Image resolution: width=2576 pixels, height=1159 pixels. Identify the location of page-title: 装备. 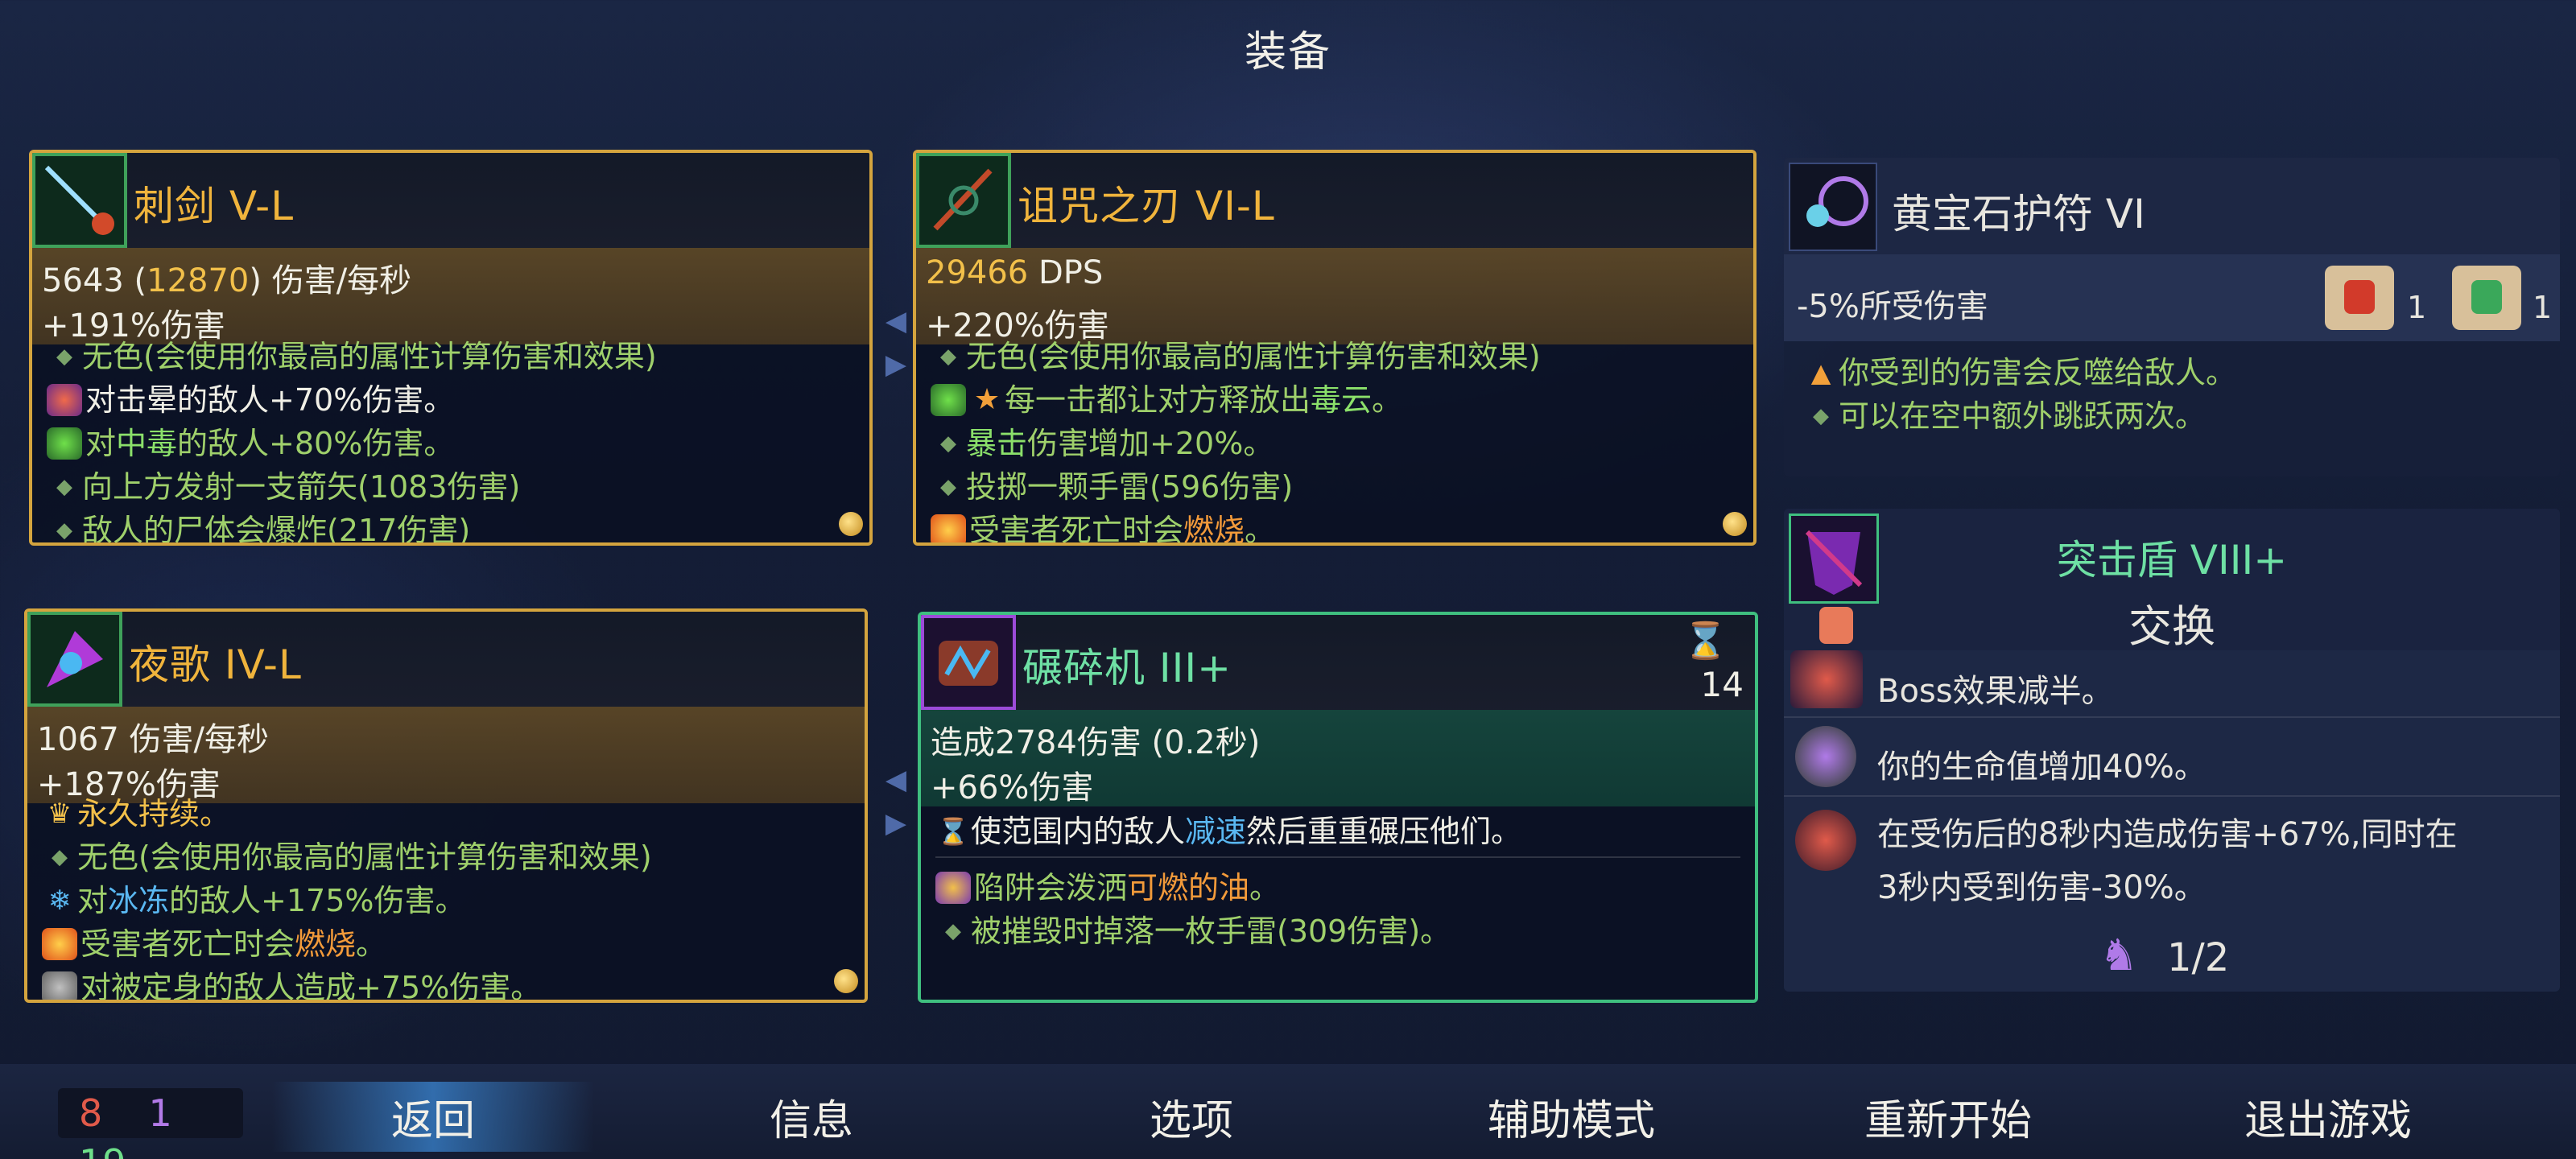
(1287, 52).